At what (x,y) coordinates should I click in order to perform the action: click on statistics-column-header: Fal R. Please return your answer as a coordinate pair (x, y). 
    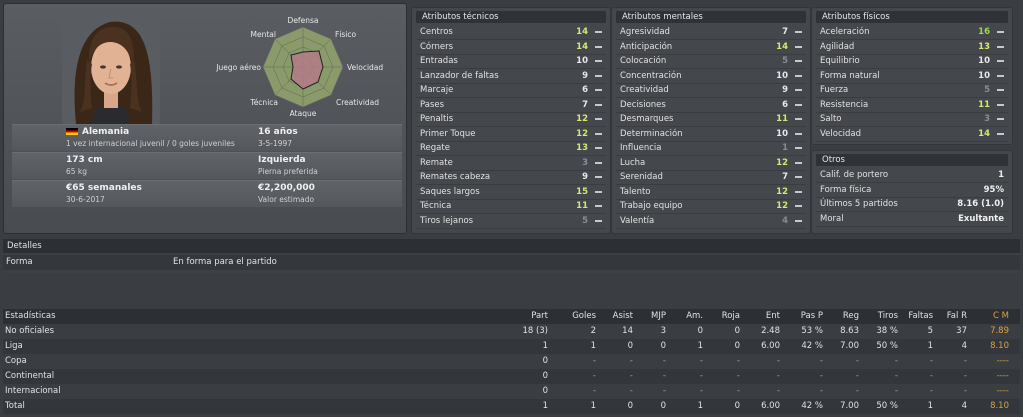
    Looking at the image, I should click on (957, 316).